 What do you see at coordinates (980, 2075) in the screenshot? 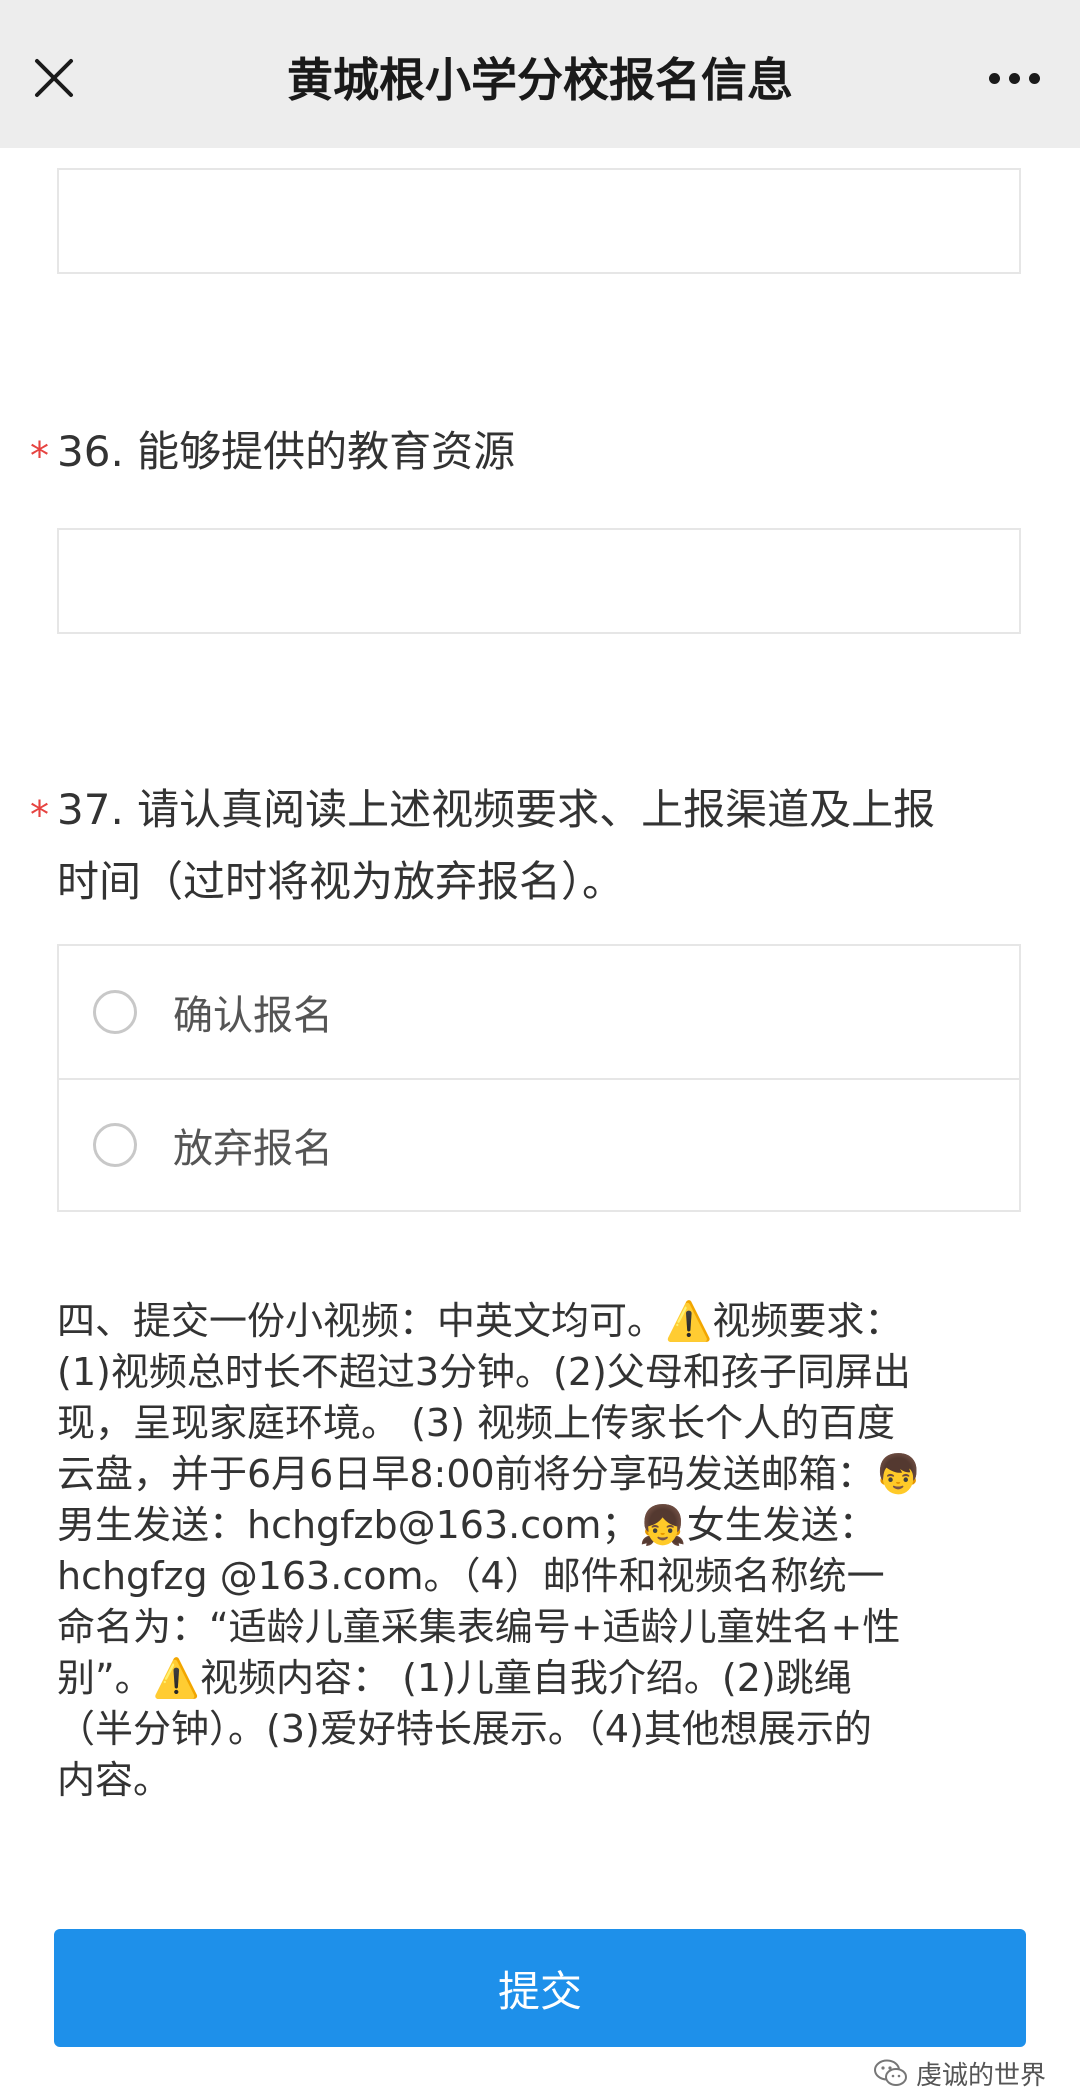
I see `watermark-text: 虔诚的世界` at bounding box center [980, 2075].